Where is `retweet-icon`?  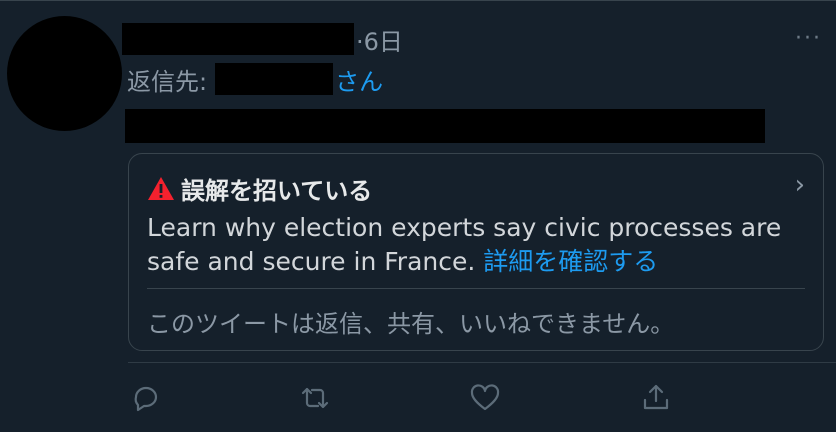
retweet-icon is located at coordinates (317, 400).